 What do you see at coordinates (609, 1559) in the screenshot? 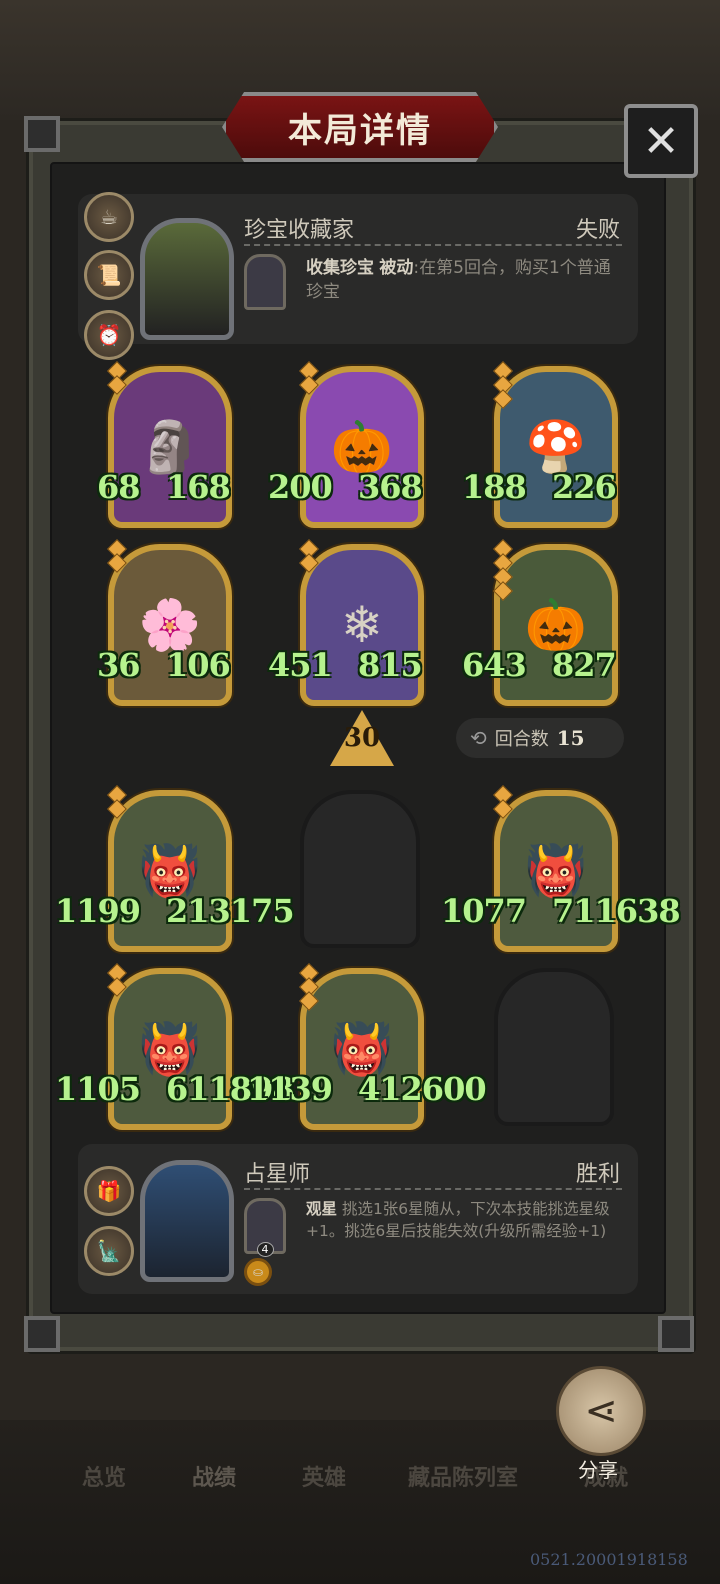
I see `user-id: 0521.20001918158` at bounding box center [609, 1559].